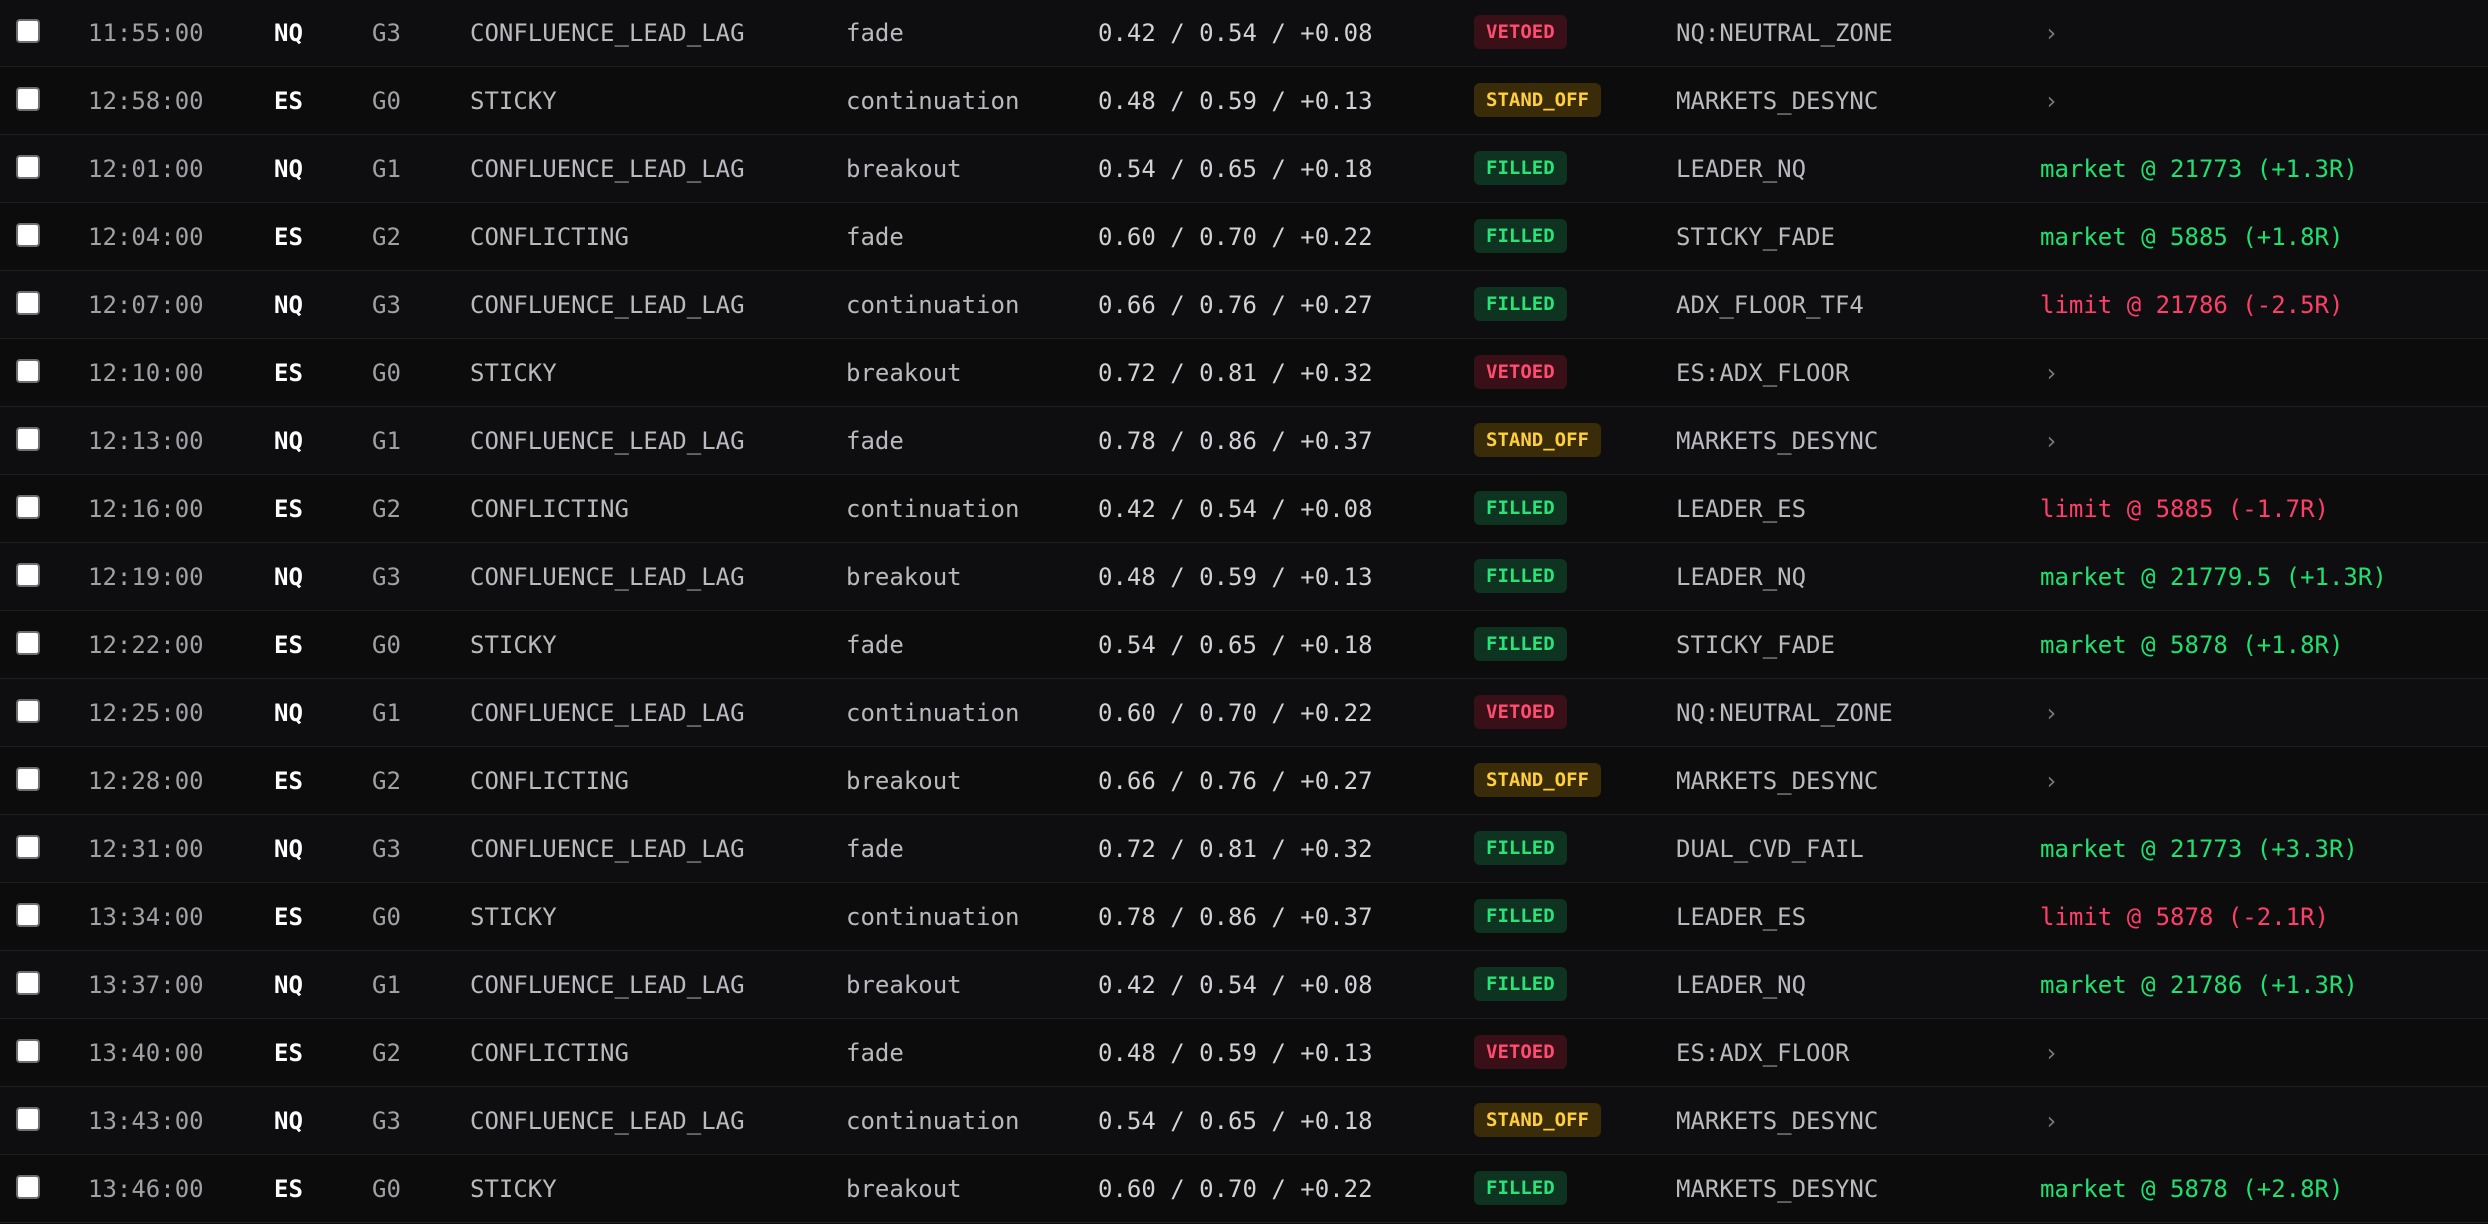  I want to click on row-time: 12:10:00, so click(146, 373).